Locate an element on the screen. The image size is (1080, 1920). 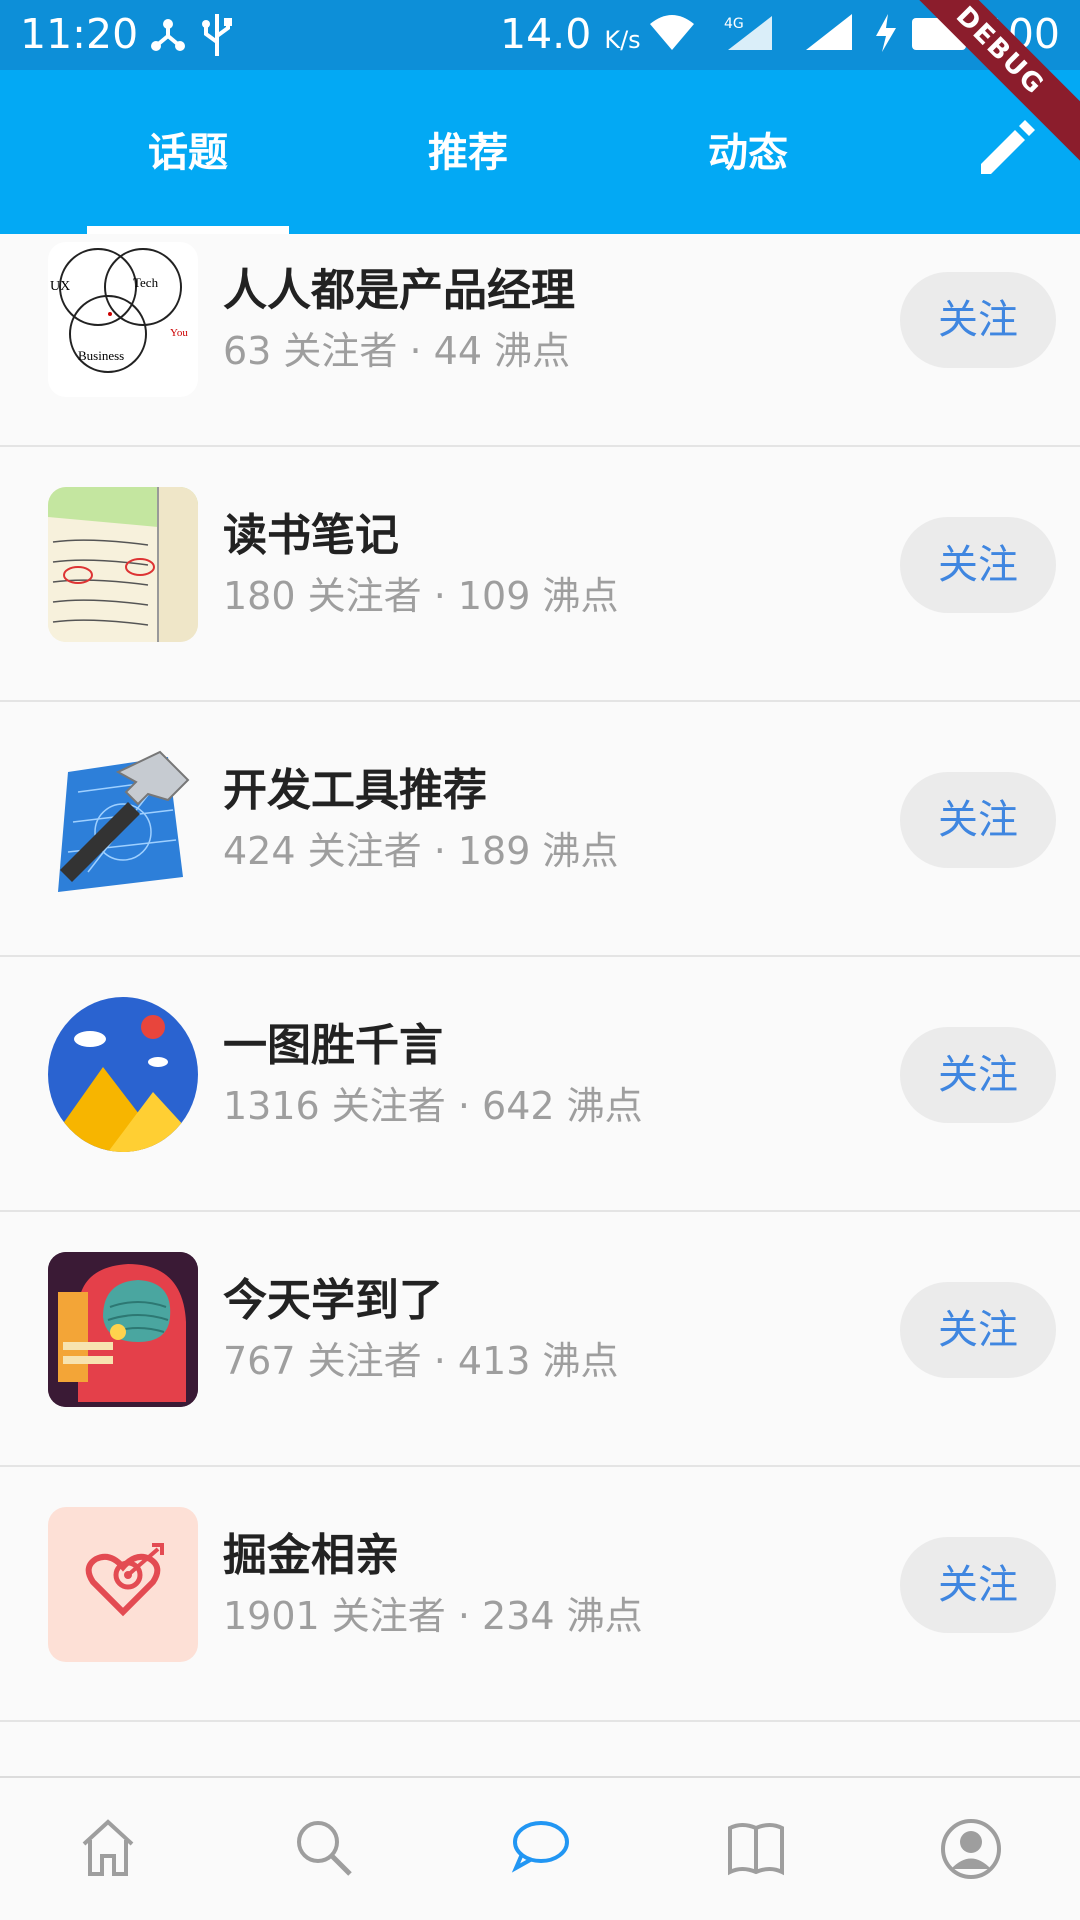
topic-row: 今天学到了 767 关注者 · 413 沸点 关注 is located at coordinates (540, 1339).